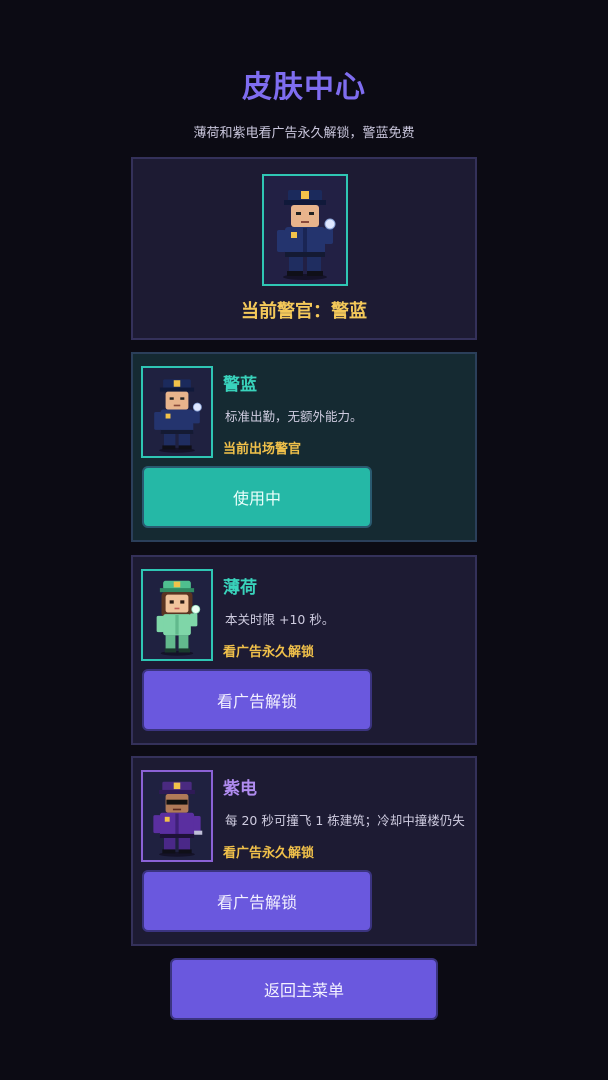  I want to click on skin-card-purple: 紫电 每 20 秒可撞飞 1 栋建筑；冷却中撞楼仍失 看广告永久解锁 看广告解锁, so click(304, 851).